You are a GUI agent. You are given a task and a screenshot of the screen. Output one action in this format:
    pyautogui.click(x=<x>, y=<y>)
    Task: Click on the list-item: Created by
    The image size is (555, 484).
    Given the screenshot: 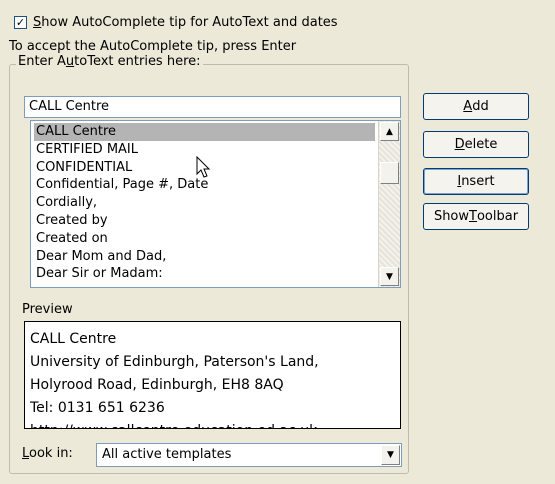 What is the action you would take?
    pyautogui.click(x=204, y=221)
    